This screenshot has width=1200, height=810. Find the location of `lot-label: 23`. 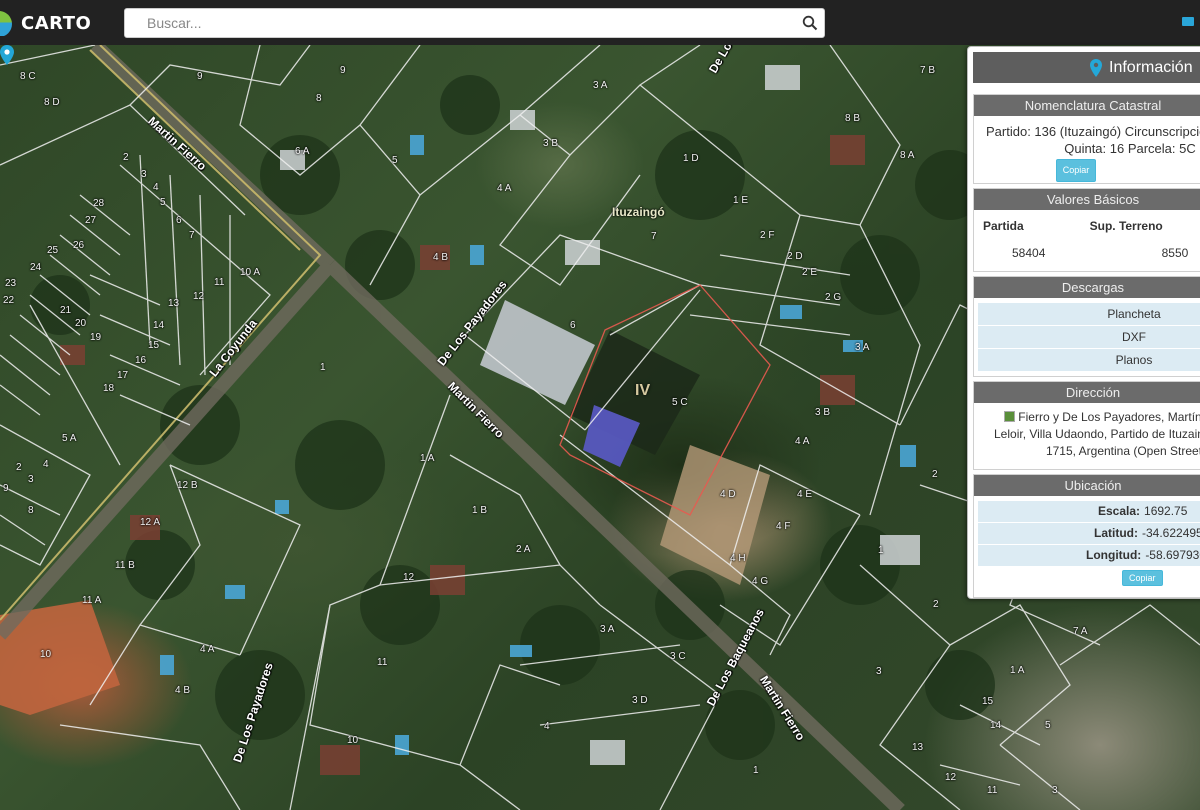

lot-label: 23 is located at coordinates (11, 283).